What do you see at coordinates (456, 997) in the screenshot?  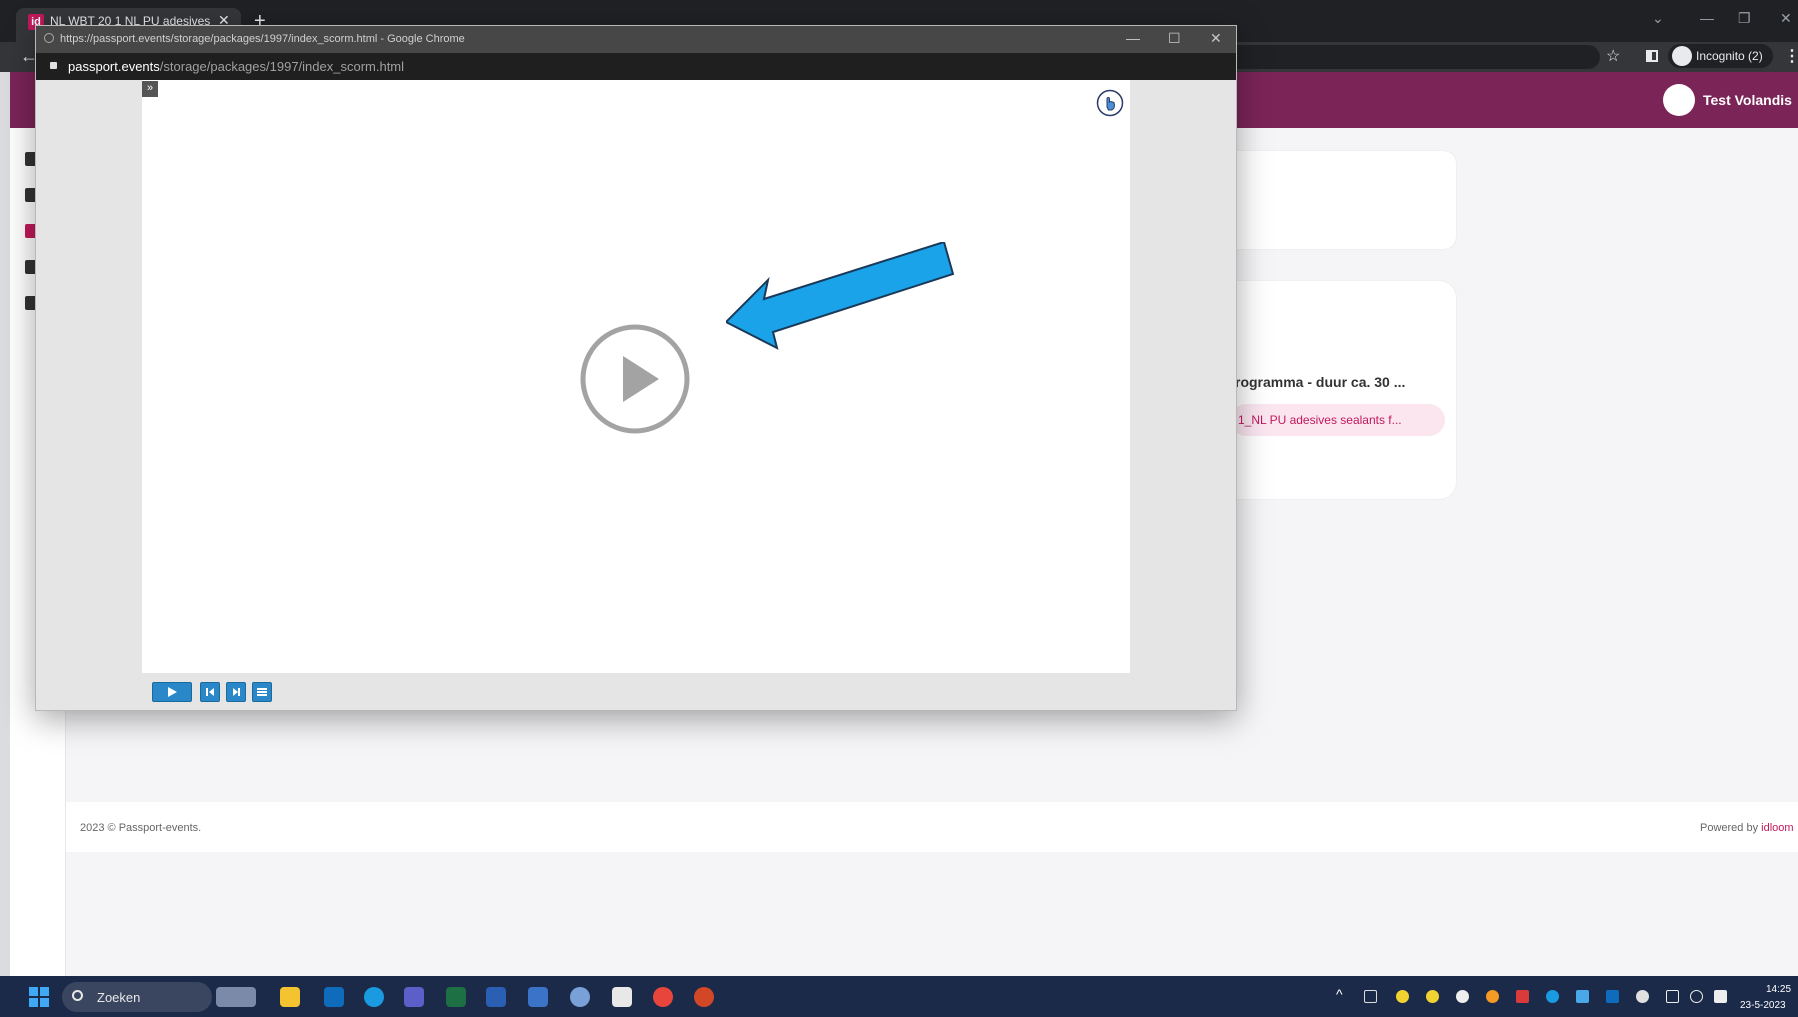 I see `excel-icon` at bounding box center [456, 997].